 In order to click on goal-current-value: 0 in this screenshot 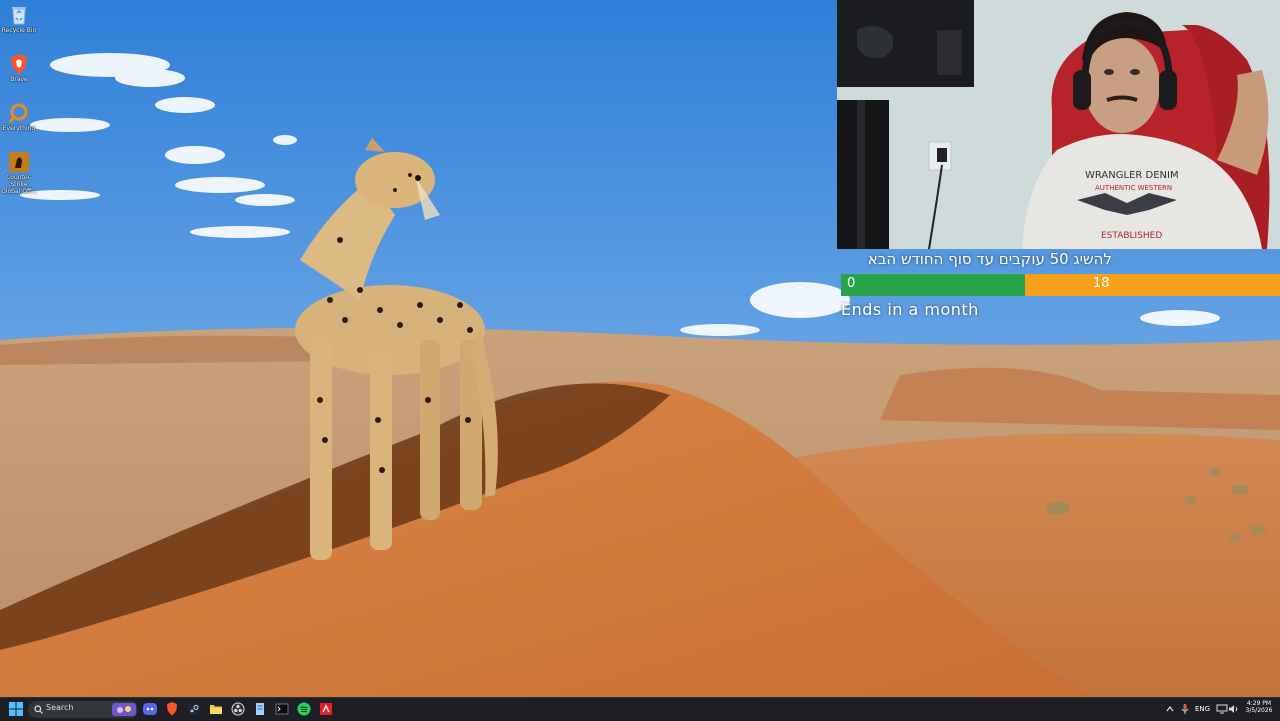, I will do `click(851, 283)`.